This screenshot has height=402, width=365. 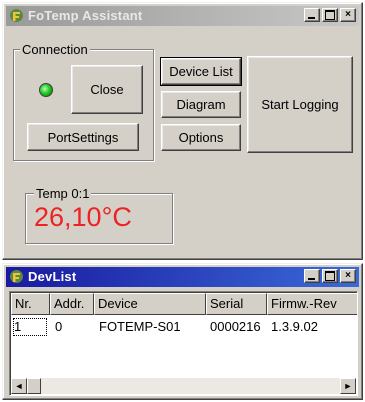 I want to click on port-settings-button: PortSettings, so click(x=83, y=137).